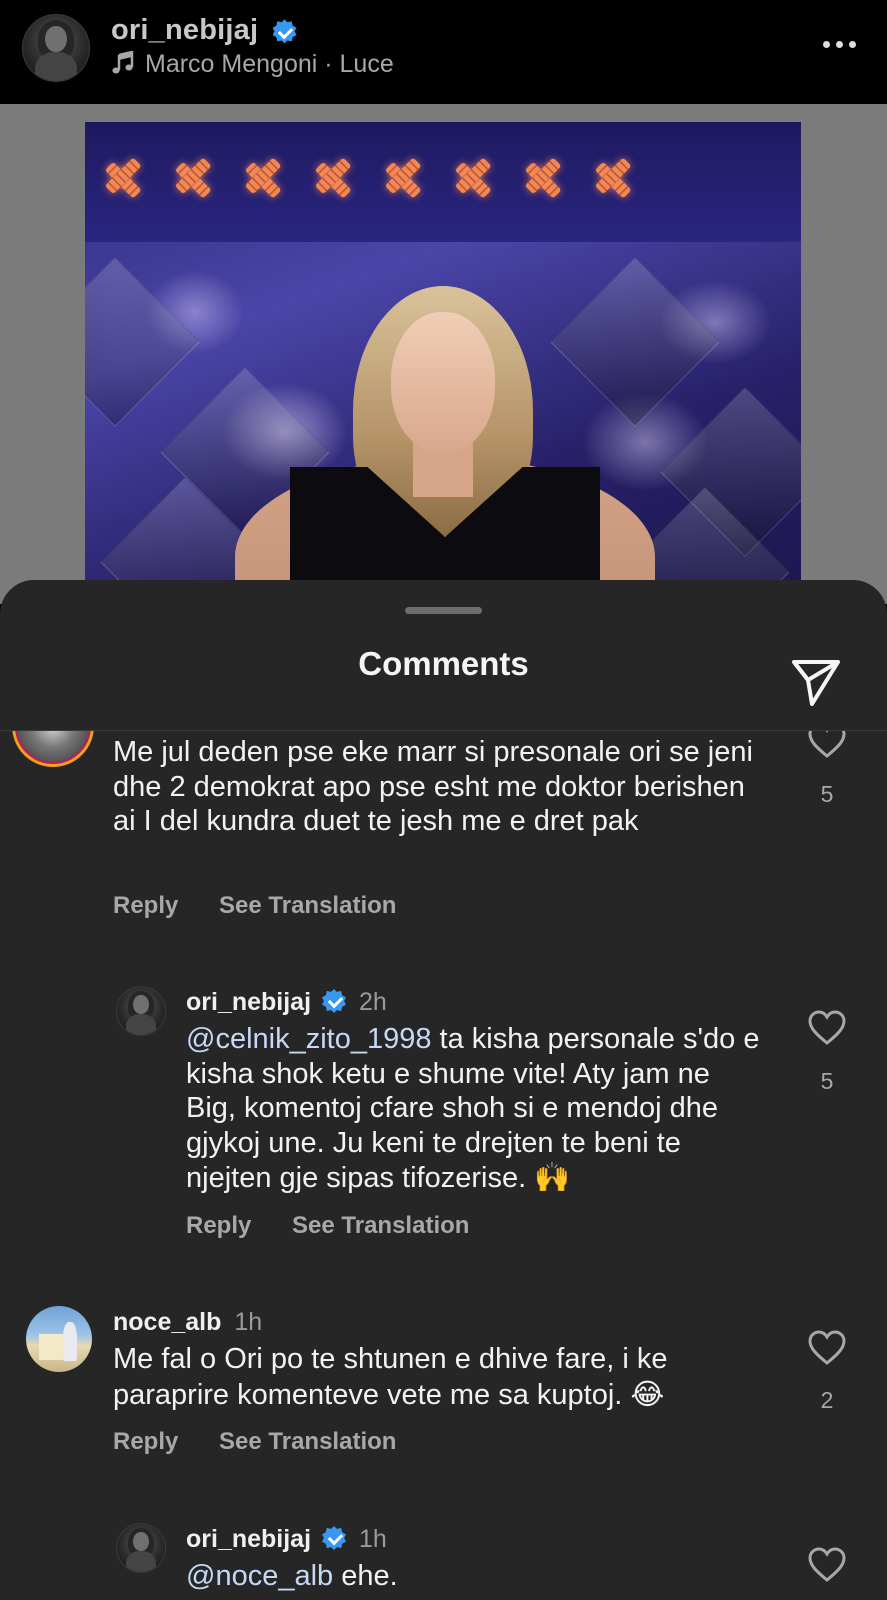 The width and height of the screenshot is (887, 1600). Describe the element at coordinates (286, 1539) in the screenshot. I see `comment-username: ori_nebijaj 1h` at that location.